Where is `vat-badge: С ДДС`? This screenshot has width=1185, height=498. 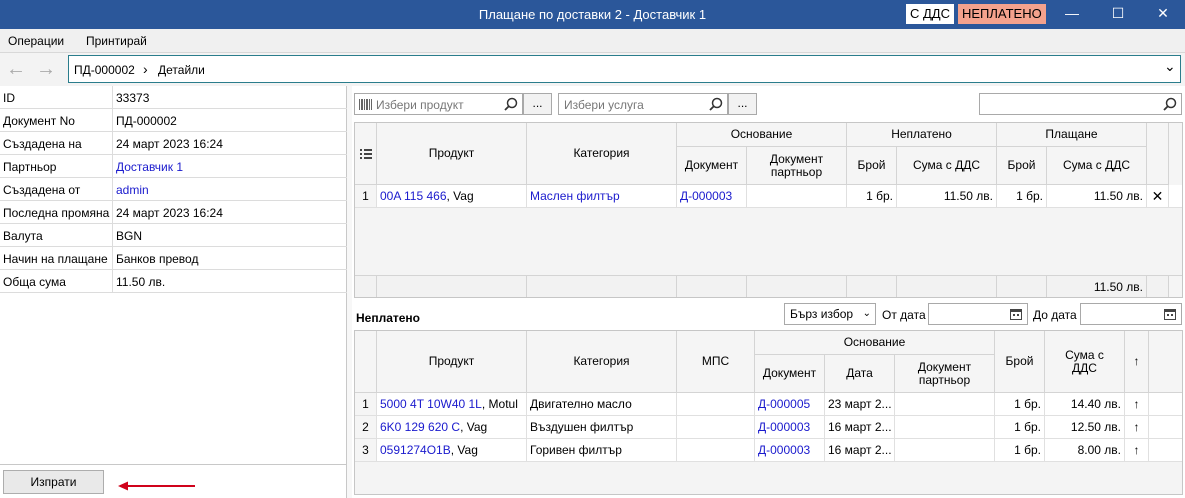
vat-badge: С ДДС is located at coordinates (930, 14).